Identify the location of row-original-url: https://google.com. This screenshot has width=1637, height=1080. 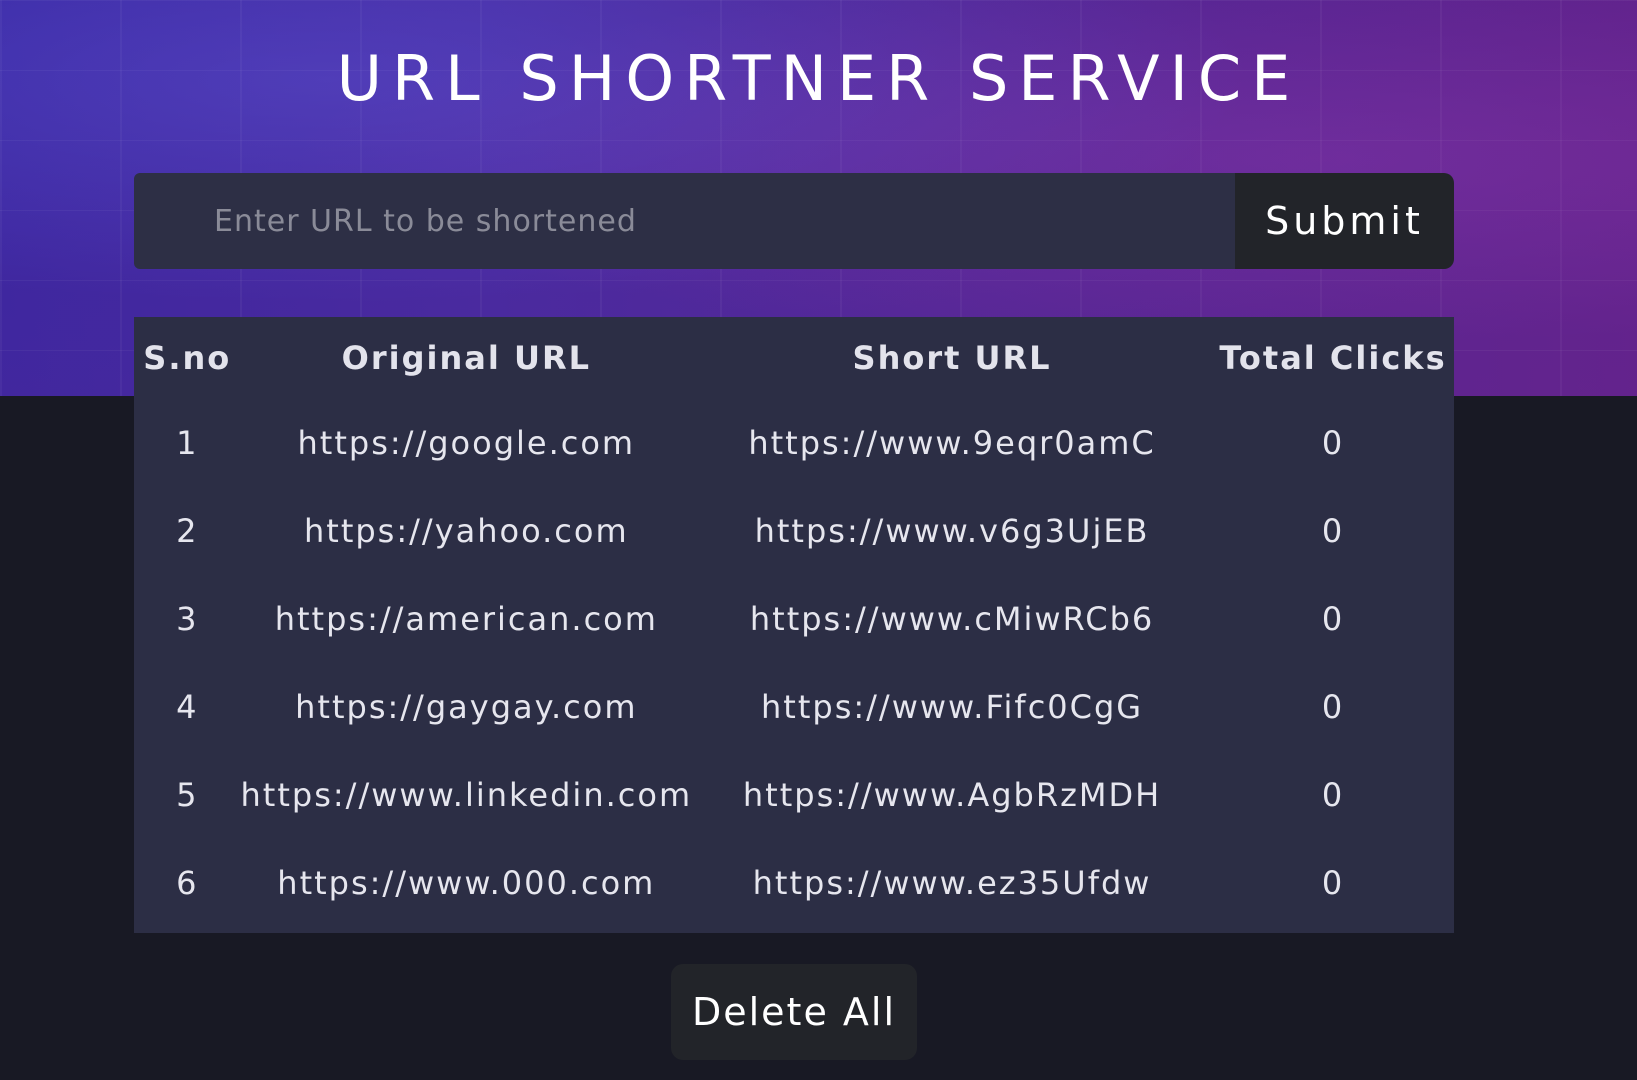
(466, 443).